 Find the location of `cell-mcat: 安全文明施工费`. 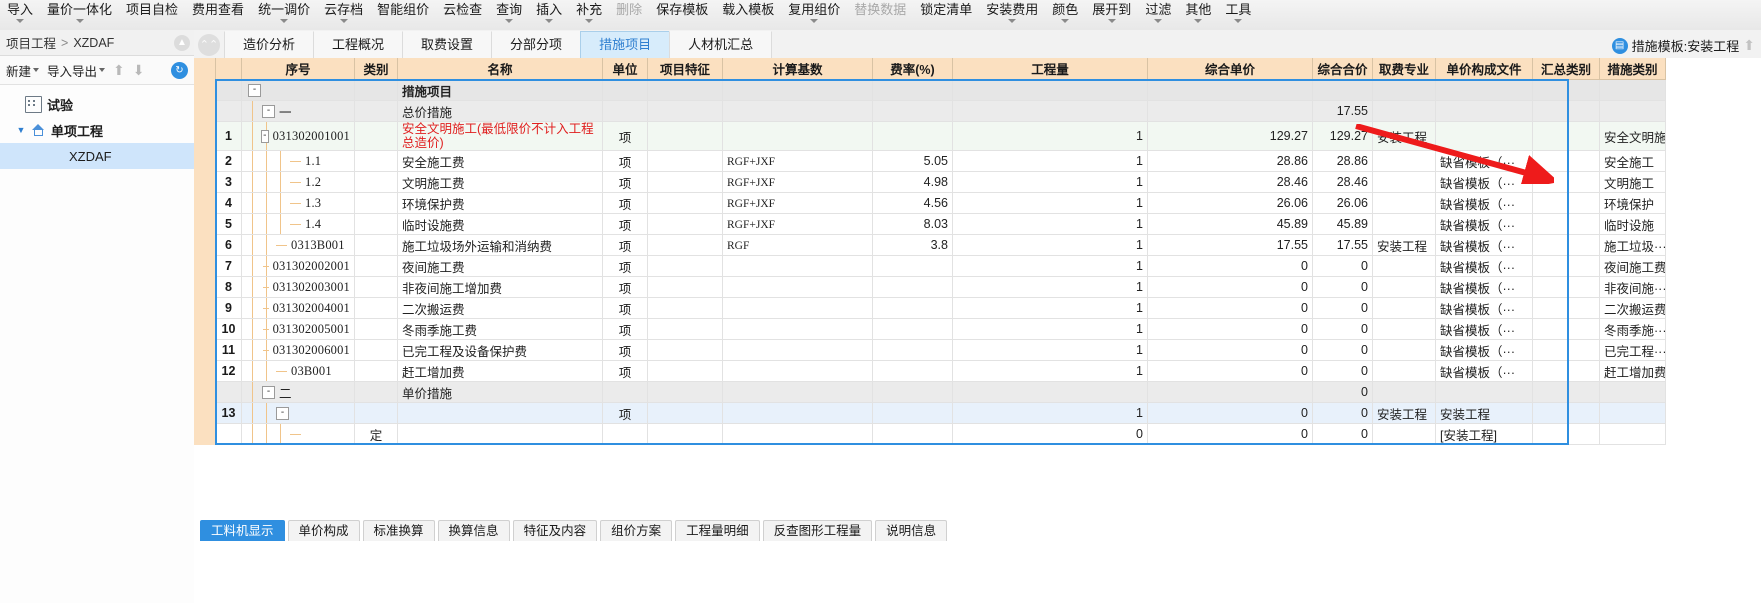

cell-mcat: 安全文明施工费 is located at coordinates (1632, 136).